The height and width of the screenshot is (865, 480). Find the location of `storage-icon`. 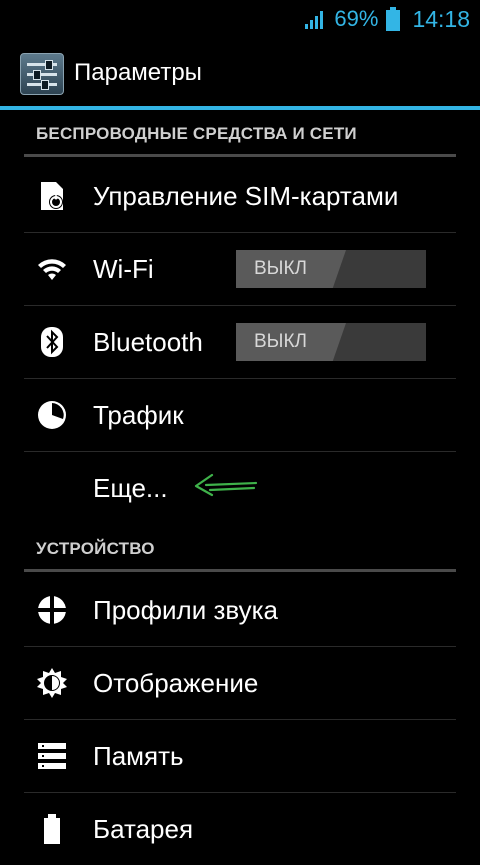

storage-icon is located at coordinates (52, 756).